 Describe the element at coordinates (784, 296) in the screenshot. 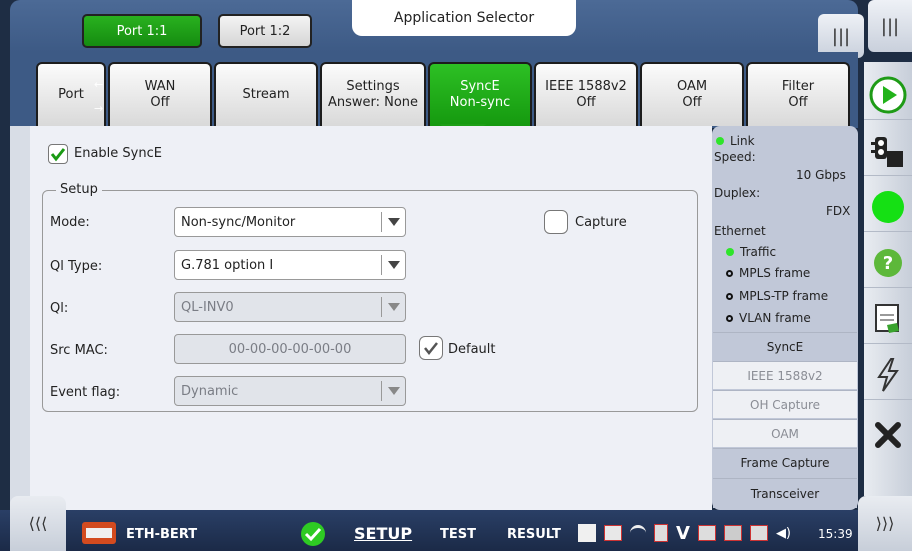

I see `status-item-label: MPLS-TP frame` at that location.